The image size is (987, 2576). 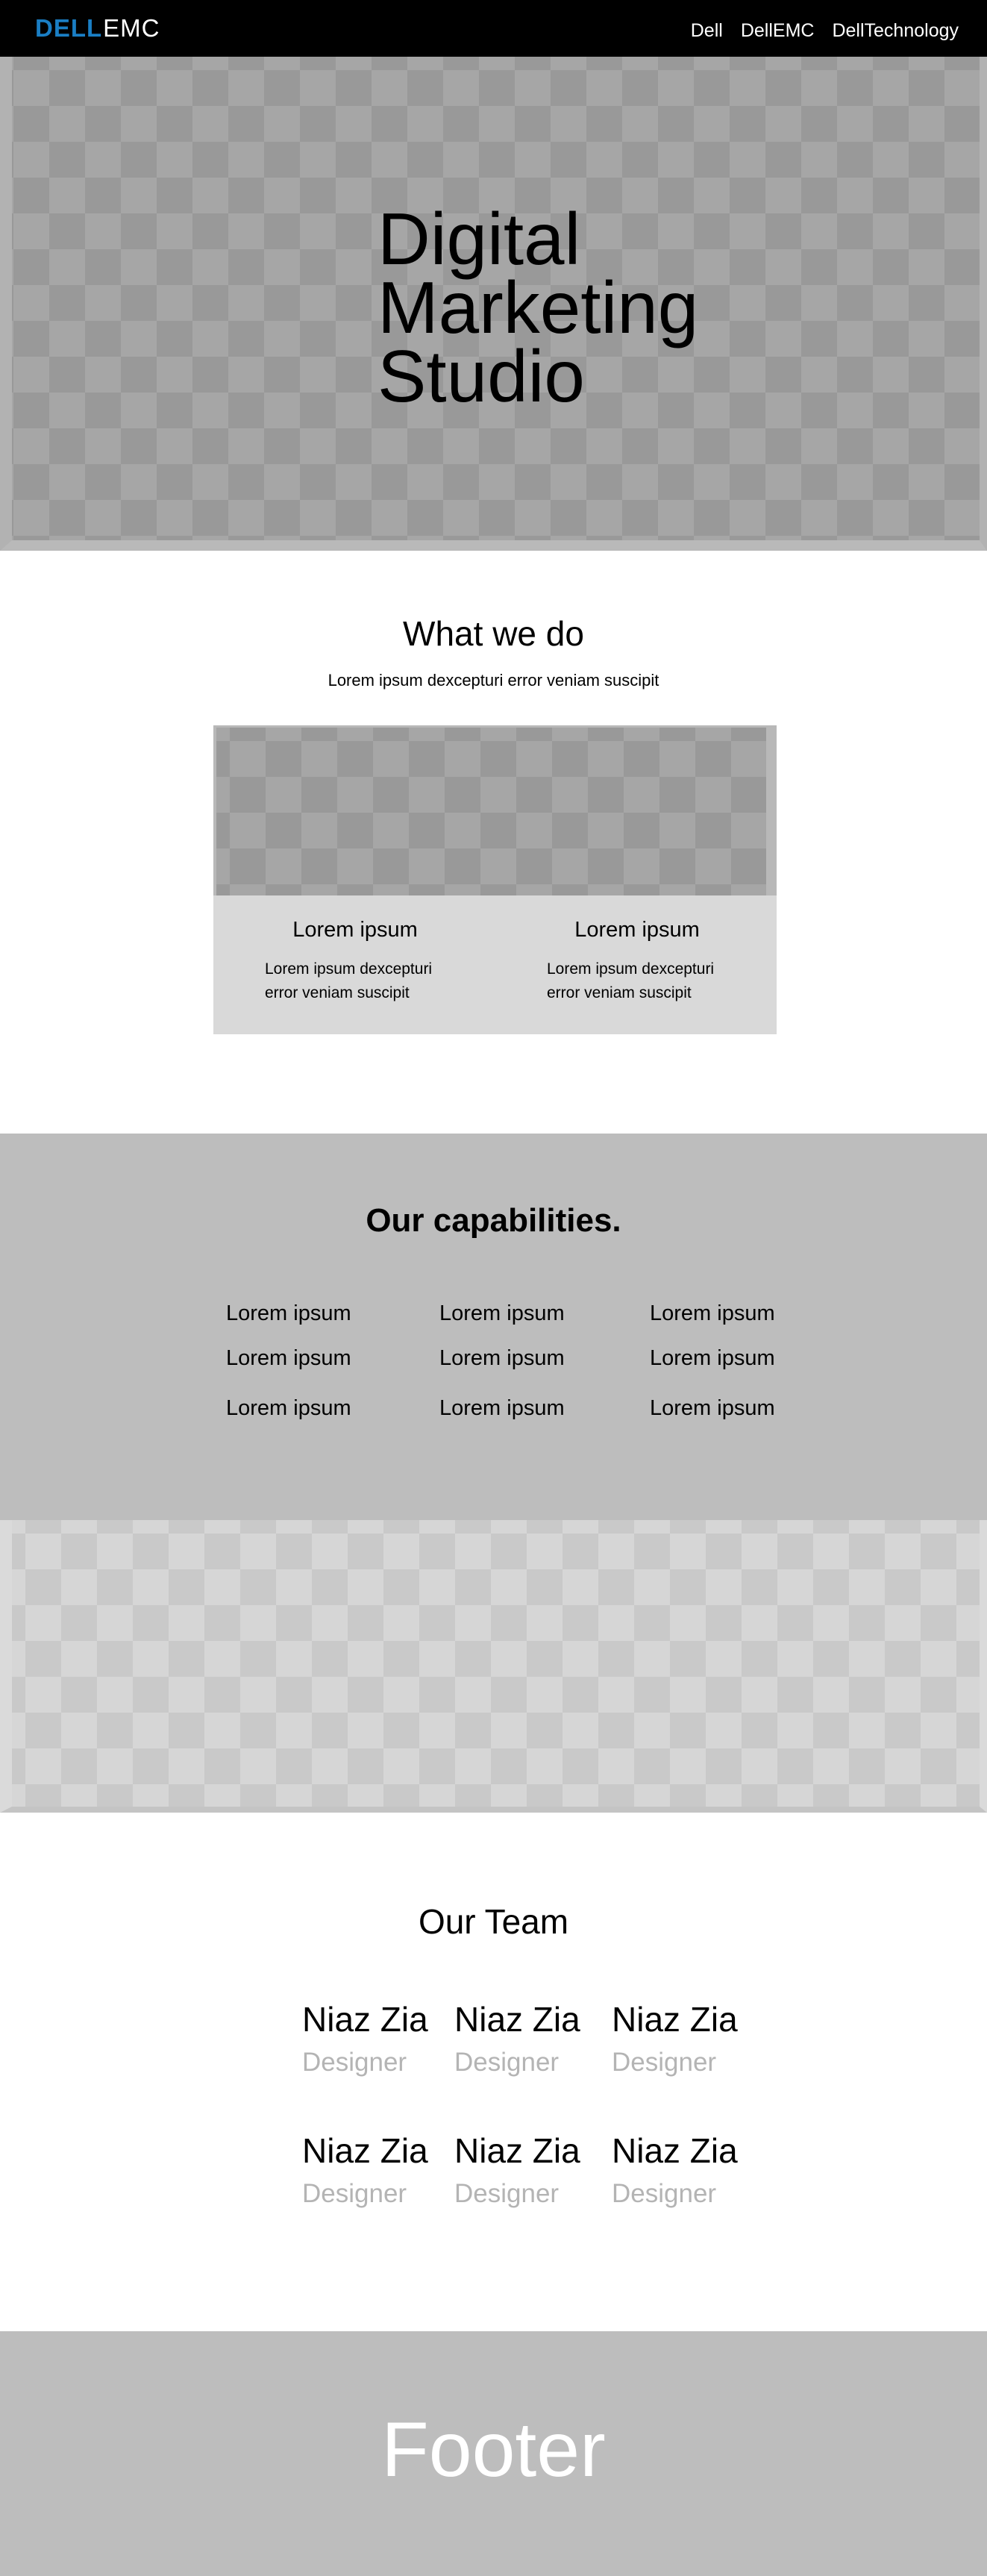 I want to click on nav-link-delltechnology: DellTechnology, so click(x=896, y=30).